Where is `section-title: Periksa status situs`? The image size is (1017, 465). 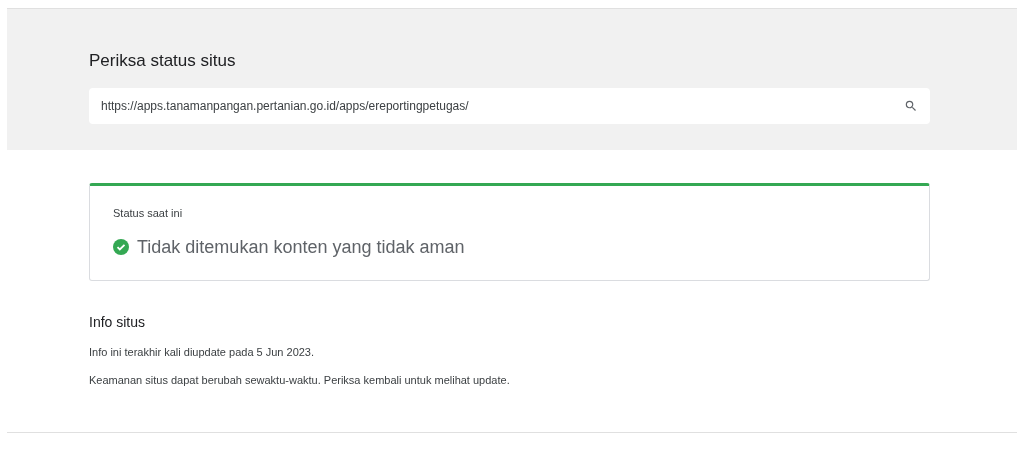
section-title: Periksa status situs is located at coordinates (163, 61).